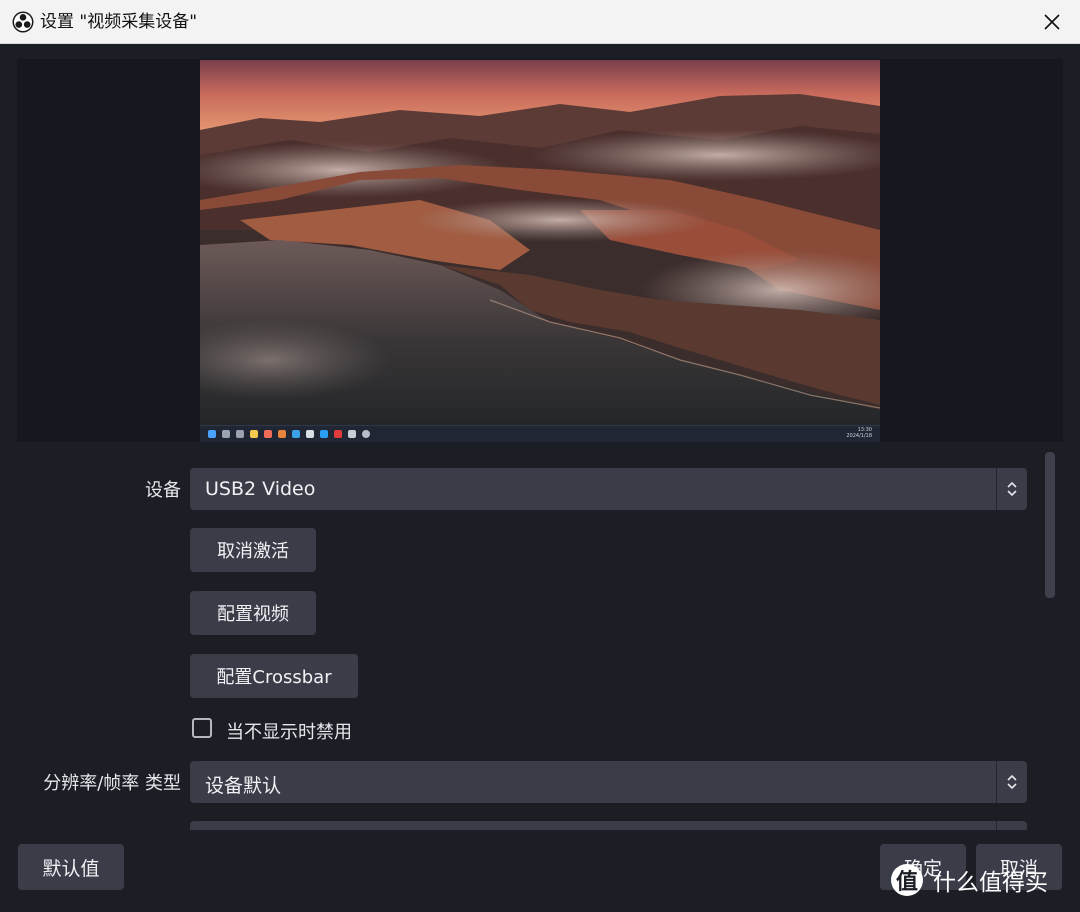 This screenshot has width=1080, height=912. Describe the element at coordinates (608, 489) in the screenshot. I see `device-select: USB2 Video` at that location.